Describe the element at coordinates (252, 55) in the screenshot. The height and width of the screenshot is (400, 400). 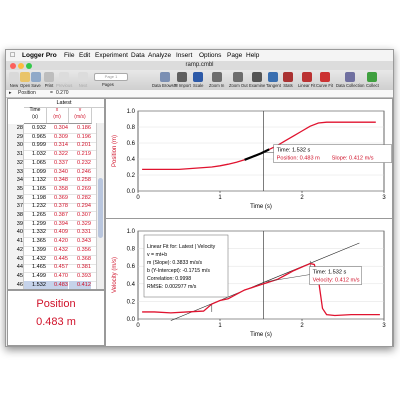
I see `menu-help: Help` at that location.